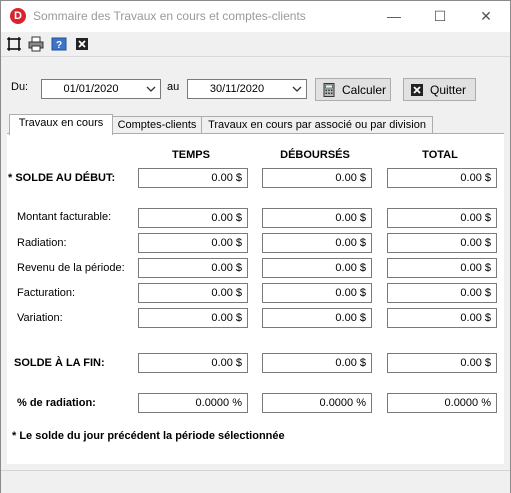 This screenshot has height=493, width=511. I want to click on minimize-button: —, so click(394, 16).